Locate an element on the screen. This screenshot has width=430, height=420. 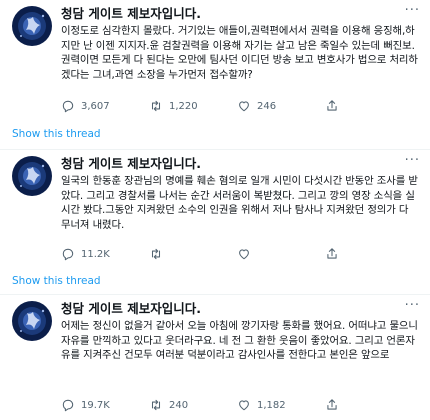
reply-button: 3,607 is located at coordinates (105, 106).